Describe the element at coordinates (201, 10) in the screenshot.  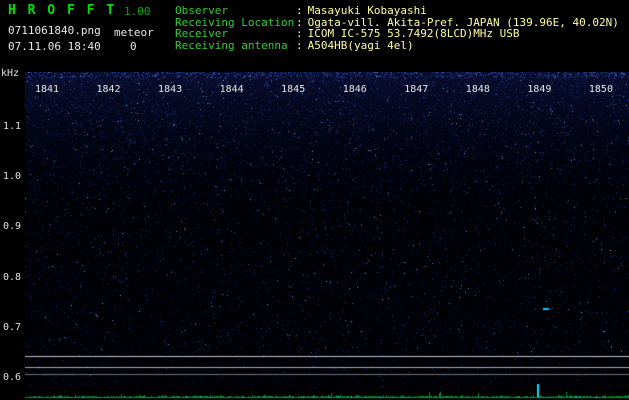
I see `info-label: Observer` at that location.